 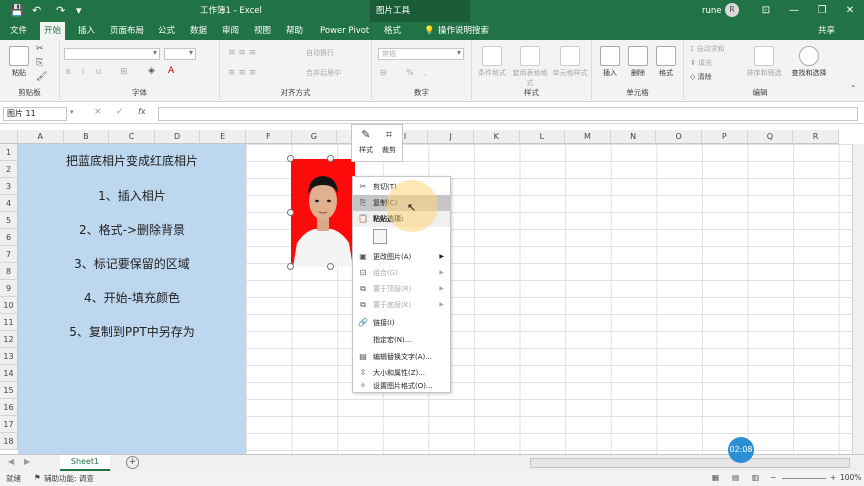 I want to click on align-top-icon: ≡ ≡ ≡, so click(x=242, y=53).